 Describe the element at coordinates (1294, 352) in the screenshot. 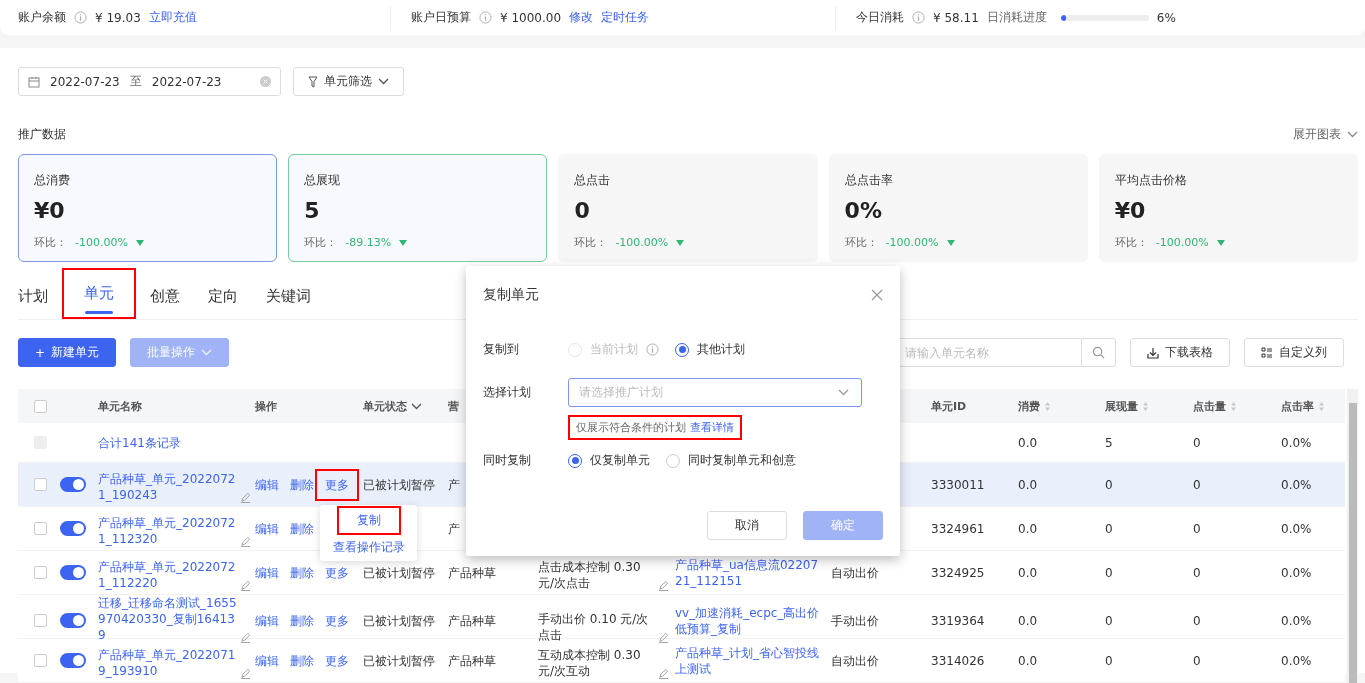

I see `custom-columns-button: 自定义列` at that location.